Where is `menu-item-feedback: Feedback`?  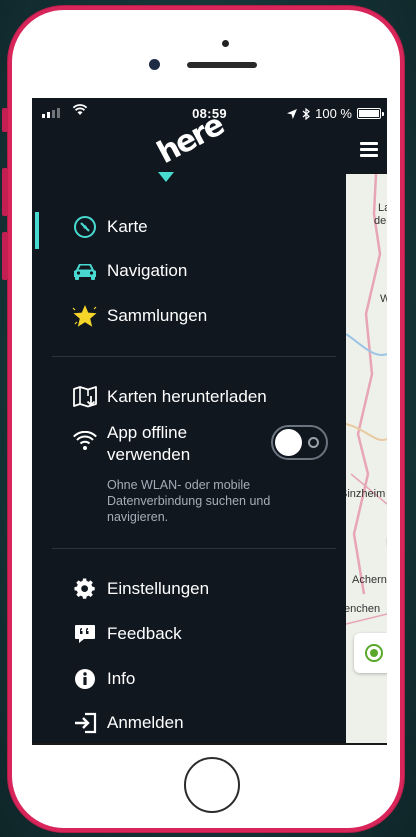 menu-item-feedback: Feedback is located at coordinates (127, 634).